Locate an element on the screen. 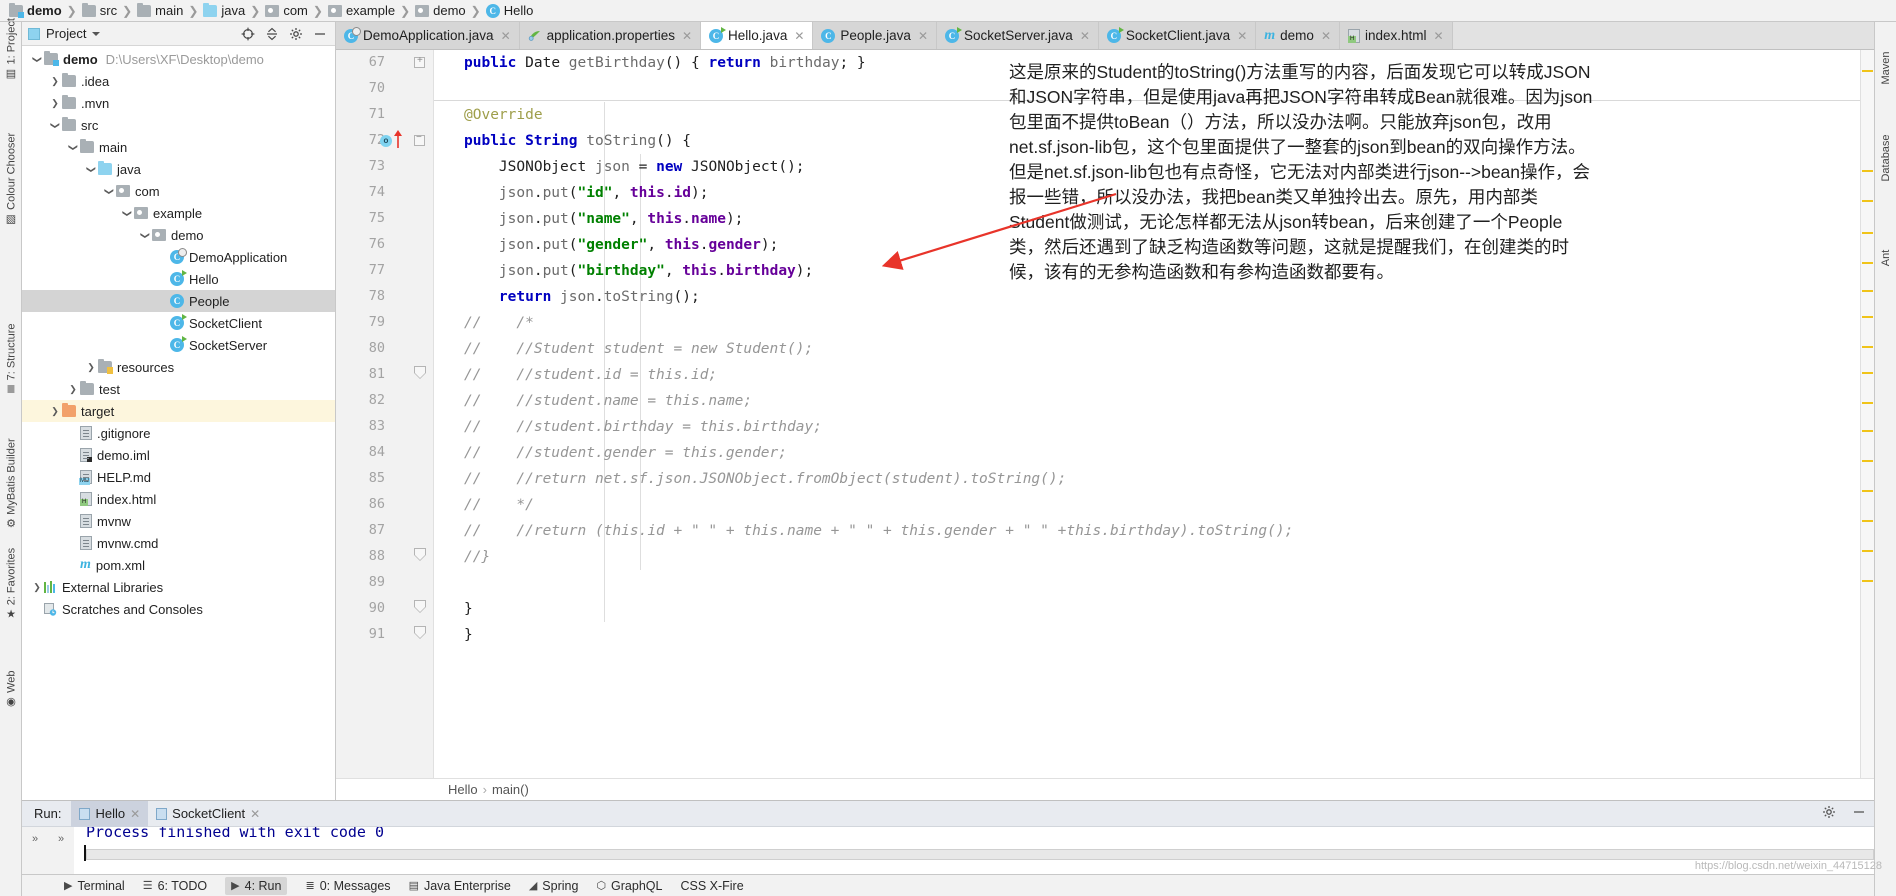 The height and width of the screenshot is (896, 1896). tree-node-mvn: .mvn is located at coordinates (178, 103).